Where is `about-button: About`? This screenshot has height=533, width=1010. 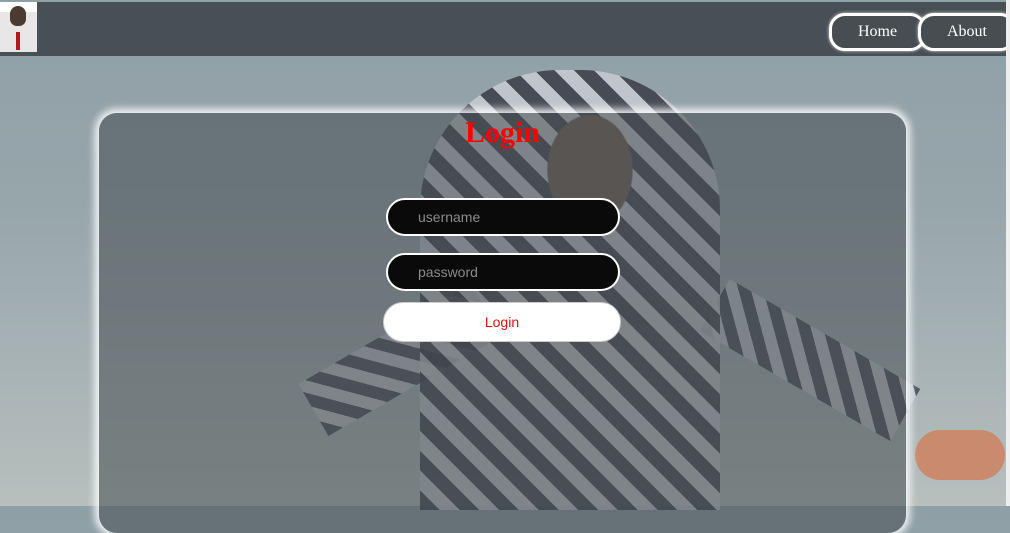 about-button: About is located at coordinates (964, 32).